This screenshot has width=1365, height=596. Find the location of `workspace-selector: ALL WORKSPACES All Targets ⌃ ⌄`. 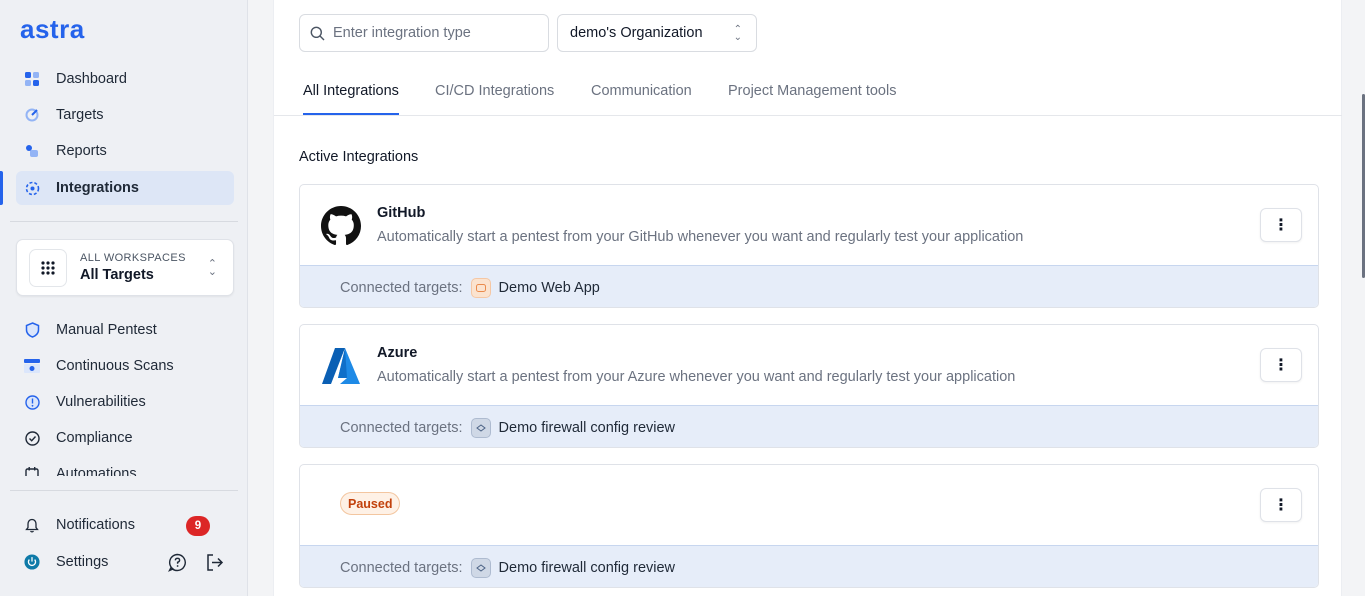

workspace-selector: ALL WORKSPACES All Targets ⌃ ⌄ is located at coordinates (125, 267).